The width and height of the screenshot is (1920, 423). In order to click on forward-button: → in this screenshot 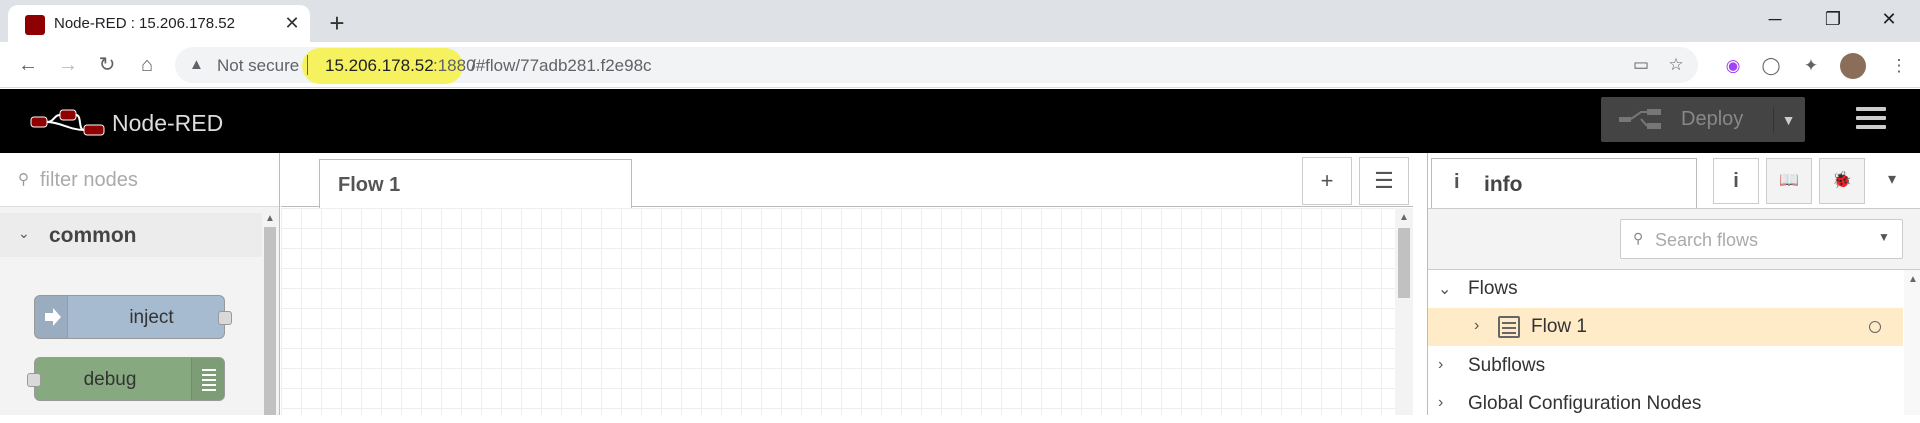, I will do `click(68, 65)`.